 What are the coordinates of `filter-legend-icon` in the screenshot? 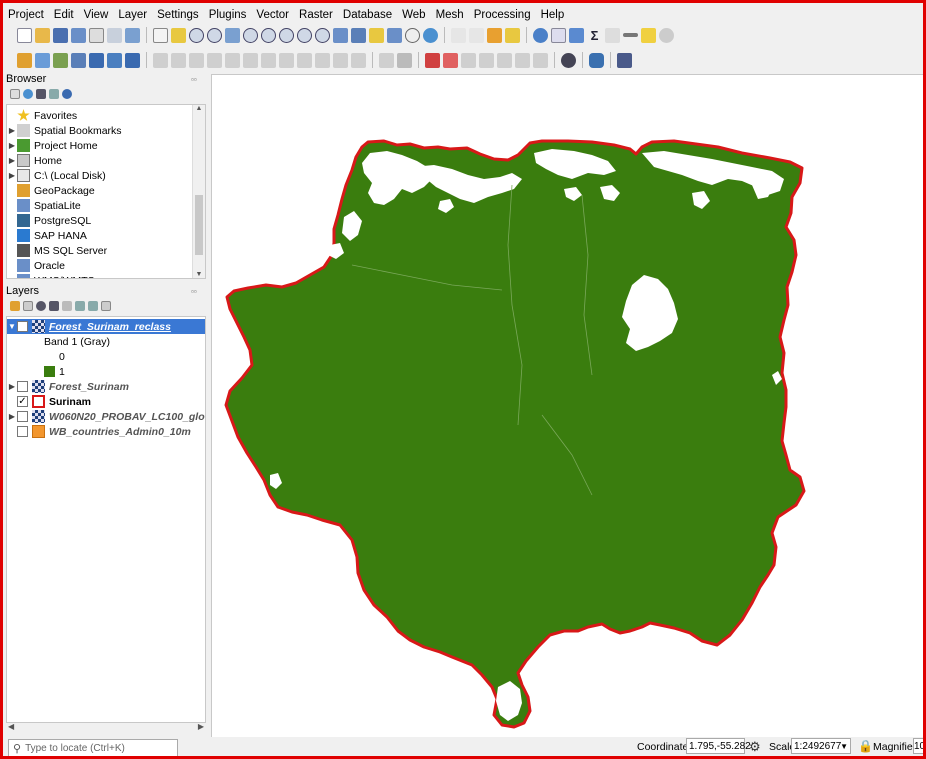 It's located at (54, 306).